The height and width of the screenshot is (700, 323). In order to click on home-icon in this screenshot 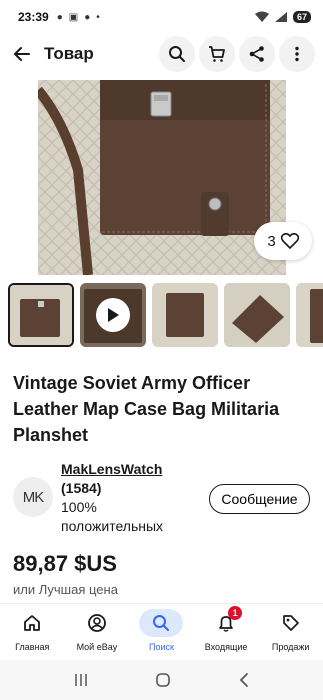, I will do `click(32, 623)`.